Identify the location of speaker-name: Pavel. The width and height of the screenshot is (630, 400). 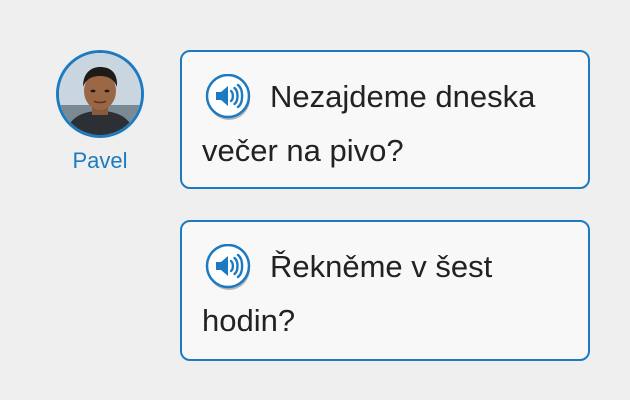
(100, 160).